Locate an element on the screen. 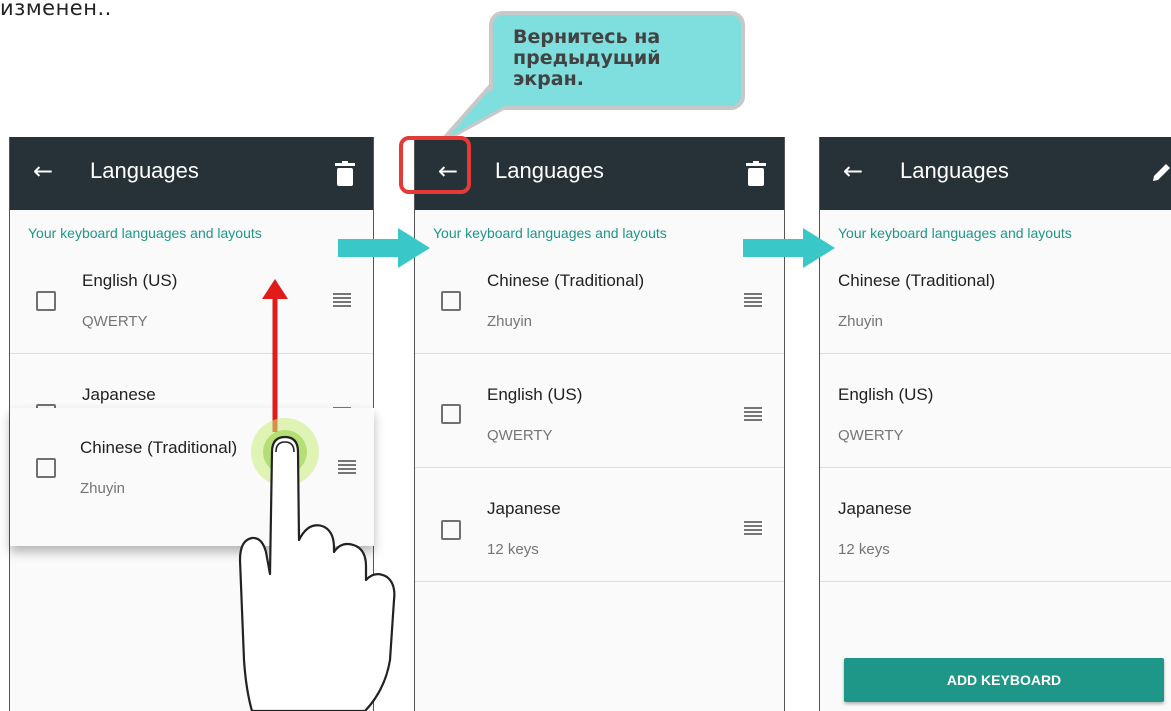 This screenshot has height=711, width=1171. add-keyboard-button: ADD KEYBOARD is located at coordinates (1004, 680).